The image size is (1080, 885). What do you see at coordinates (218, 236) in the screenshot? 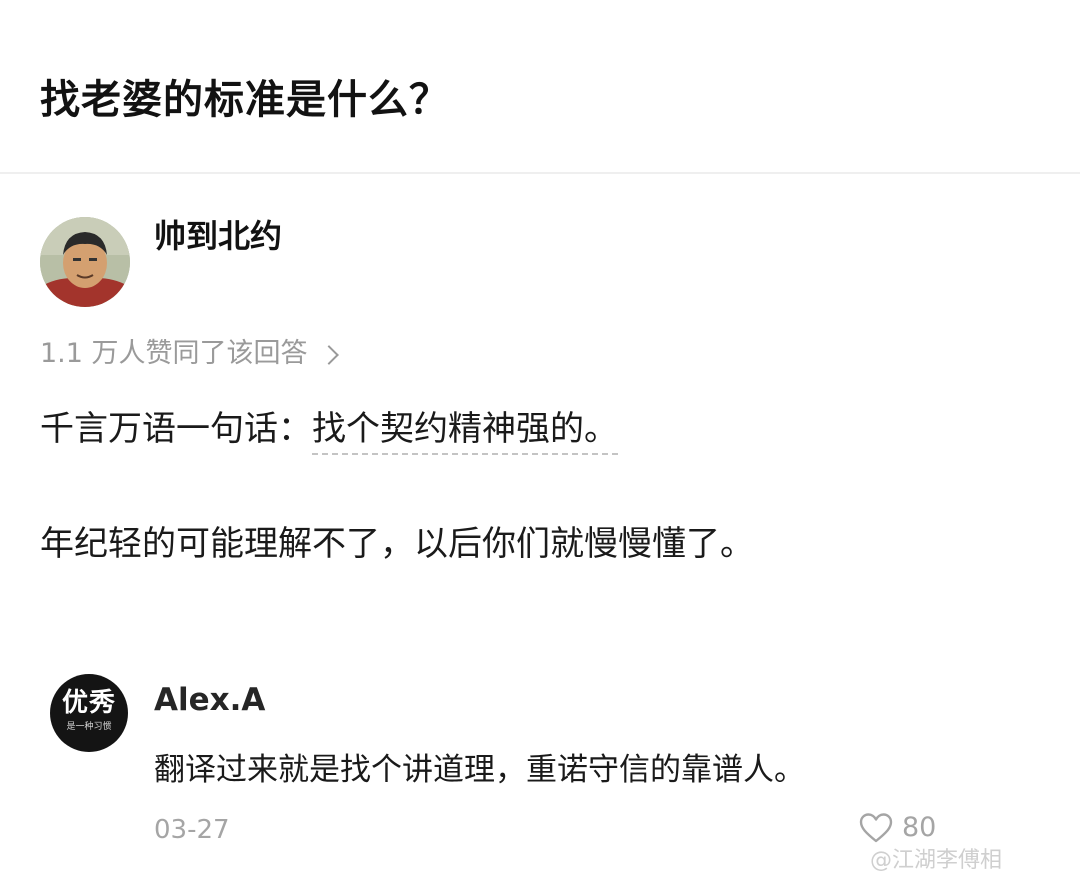
I see `author-name: 帅到北约` at bounding box center [218, 236].